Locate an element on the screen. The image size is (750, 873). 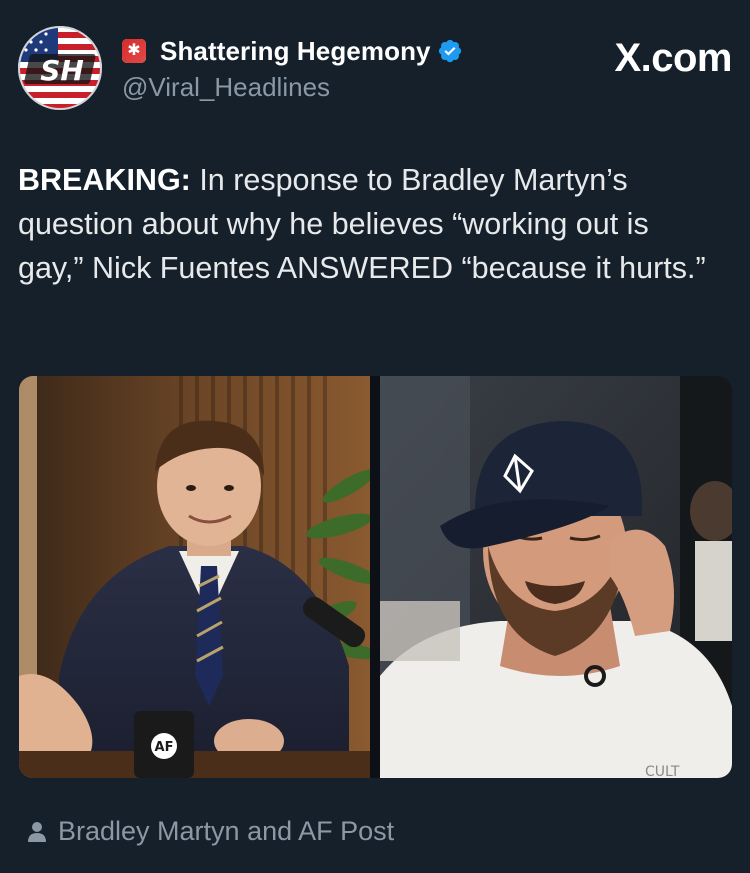
svg-text: SH is located at coordinates (62, 70).